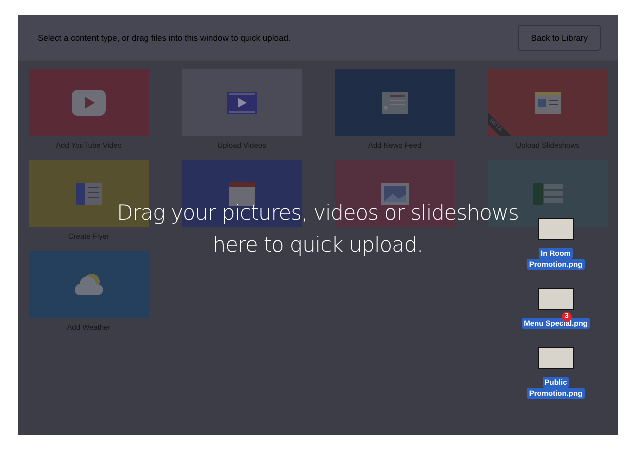 The image size is (628, 450). What do you see at coordinates (548, 193) in the screenshot?
I see `table-icon` at bounding box center [548, 193].